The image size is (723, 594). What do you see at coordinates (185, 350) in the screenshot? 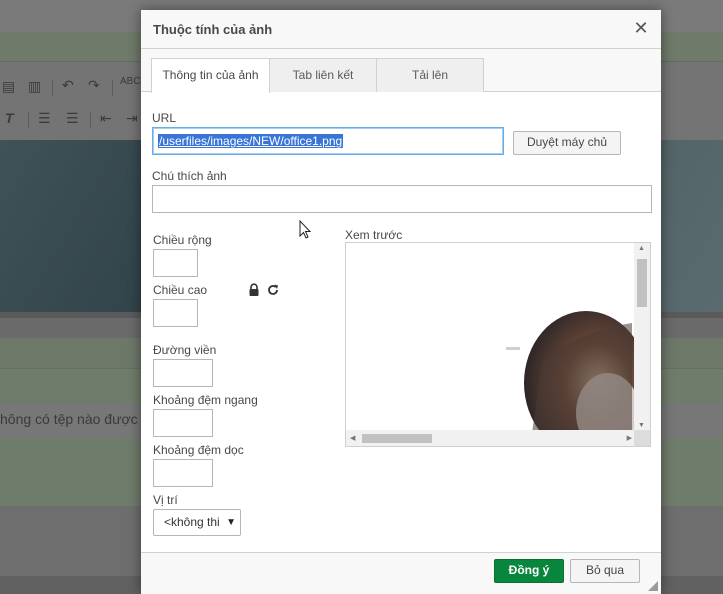
I see `border-label: Đường viền` at bounding box center [185, 350].